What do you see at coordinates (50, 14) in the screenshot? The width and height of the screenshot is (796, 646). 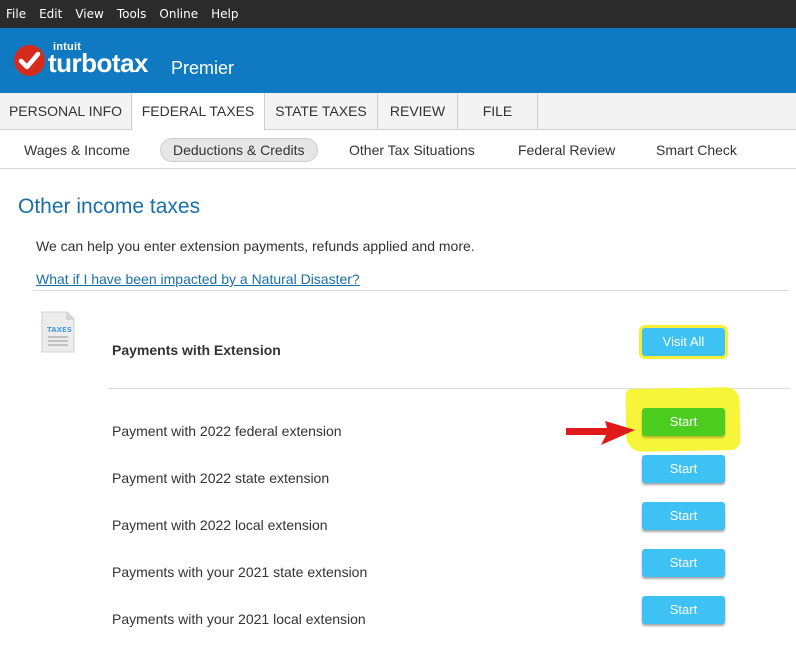 I see `menu-edit: Edit` at bounding box center [50, 14].